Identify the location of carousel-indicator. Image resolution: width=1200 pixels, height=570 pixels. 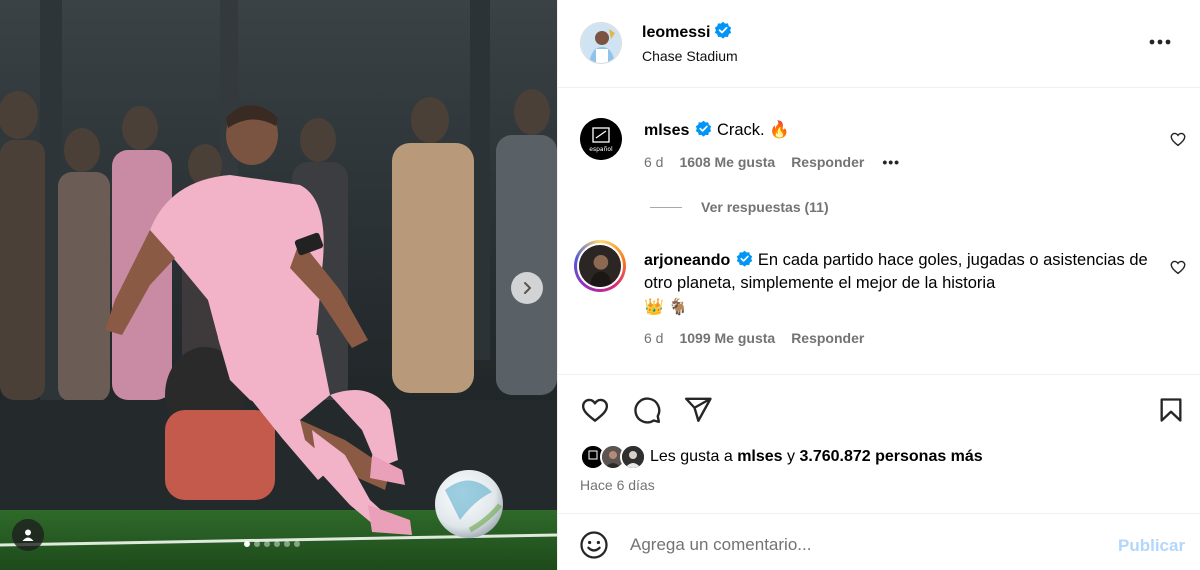
(272, 544).